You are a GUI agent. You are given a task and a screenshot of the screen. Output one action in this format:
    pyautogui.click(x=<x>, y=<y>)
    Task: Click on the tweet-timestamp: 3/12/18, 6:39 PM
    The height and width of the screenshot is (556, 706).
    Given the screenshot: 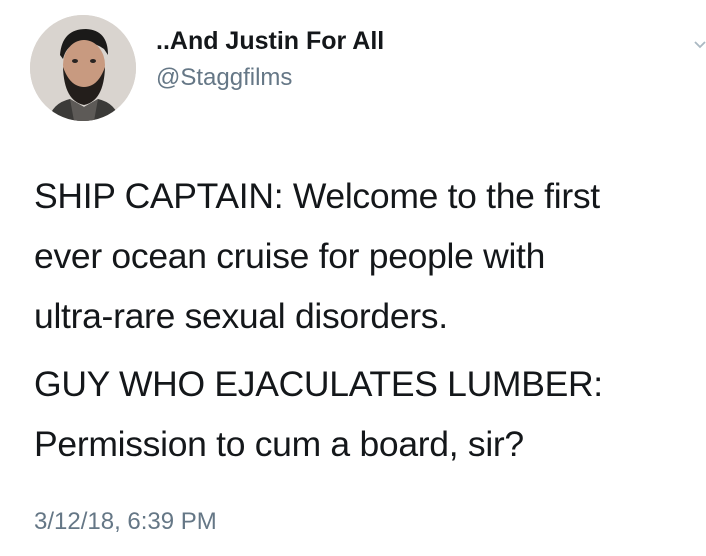 What is the action you would take?
    pyautogui.click(x=125, y=522)
    